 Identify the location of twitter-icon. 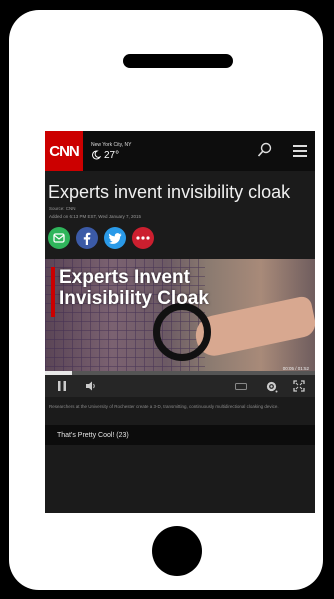
(114, 238).